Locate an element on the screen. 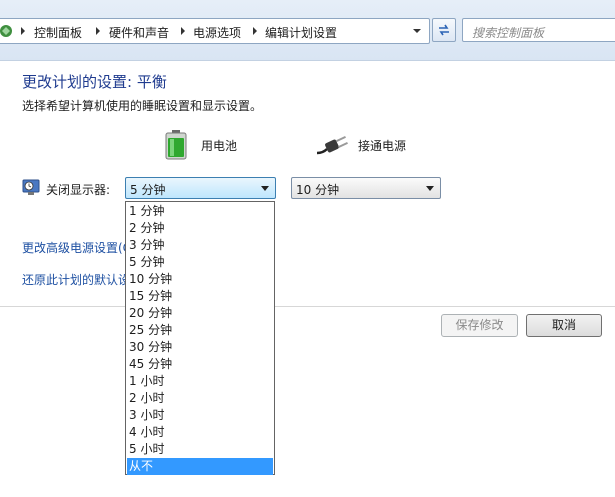  breadcrumb: 控制面板 硬件和声音 电源选项 编辑计划设置 is located at coordinates (215, 31).